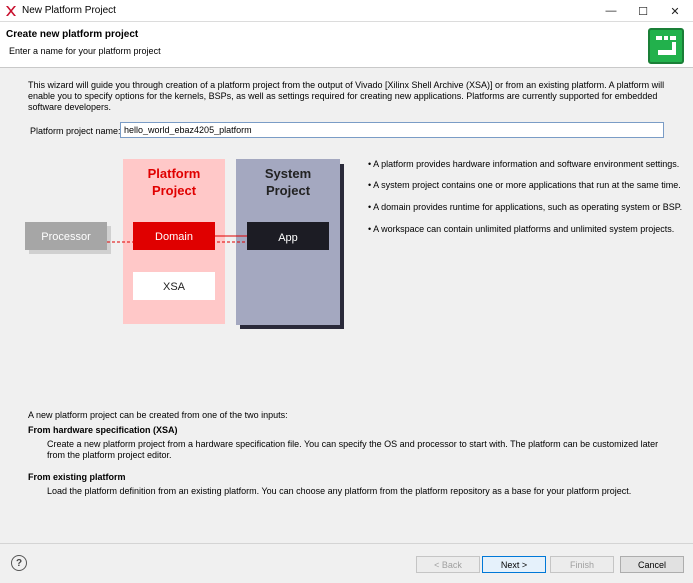  What do you see at coordinates (174, 237) in the screenshot?
I see `domain-label: Domain` at bounding box center [174, 237].